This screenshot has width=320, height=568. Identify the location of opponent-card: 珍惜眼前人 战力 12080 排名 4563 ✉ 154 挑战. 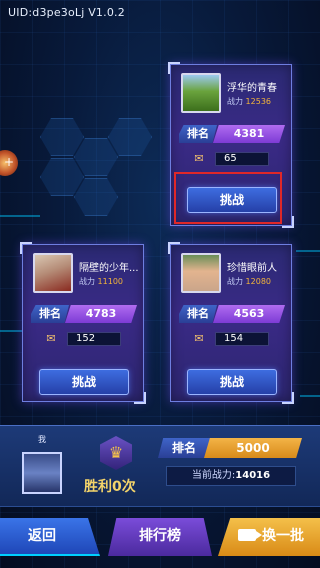
(231, 323).